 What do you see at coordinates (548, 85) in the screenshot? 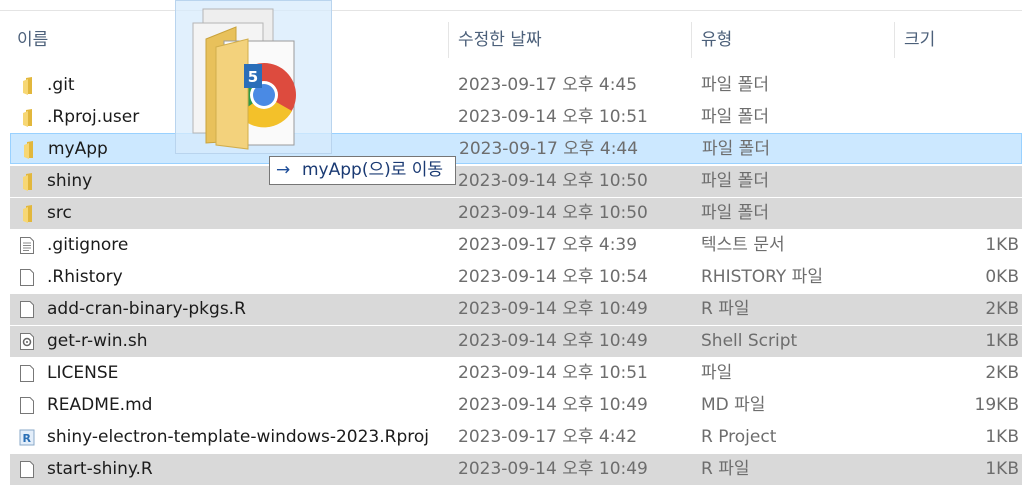
I see `file-date: 2023-09-17 오후 4:45` at bounding box center [548, 85].